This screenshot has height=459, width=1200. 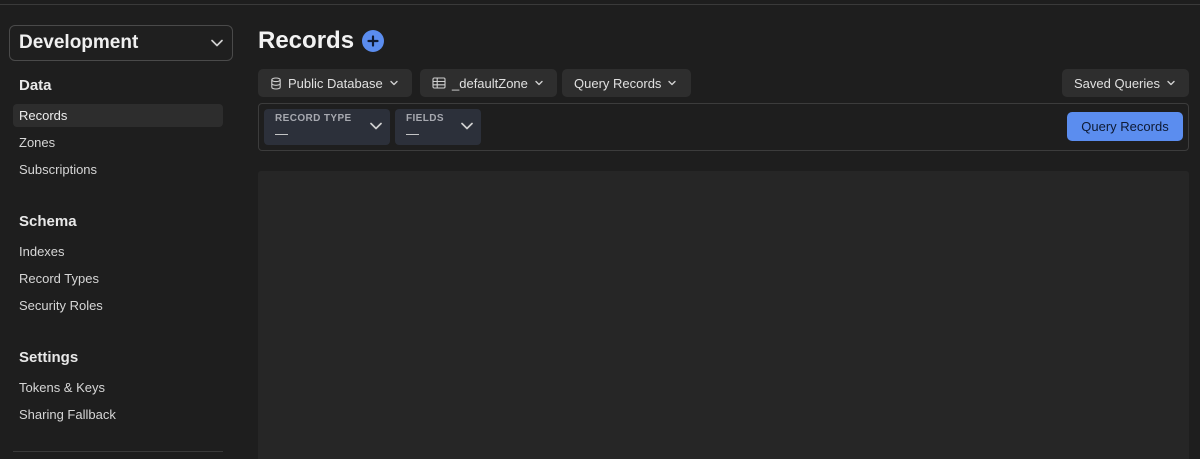 What do you see at coordinates (62, 387) in the screenshot?
I see `sidebar-item-label: Tokens & Keys` at bounding box center [62, 387].